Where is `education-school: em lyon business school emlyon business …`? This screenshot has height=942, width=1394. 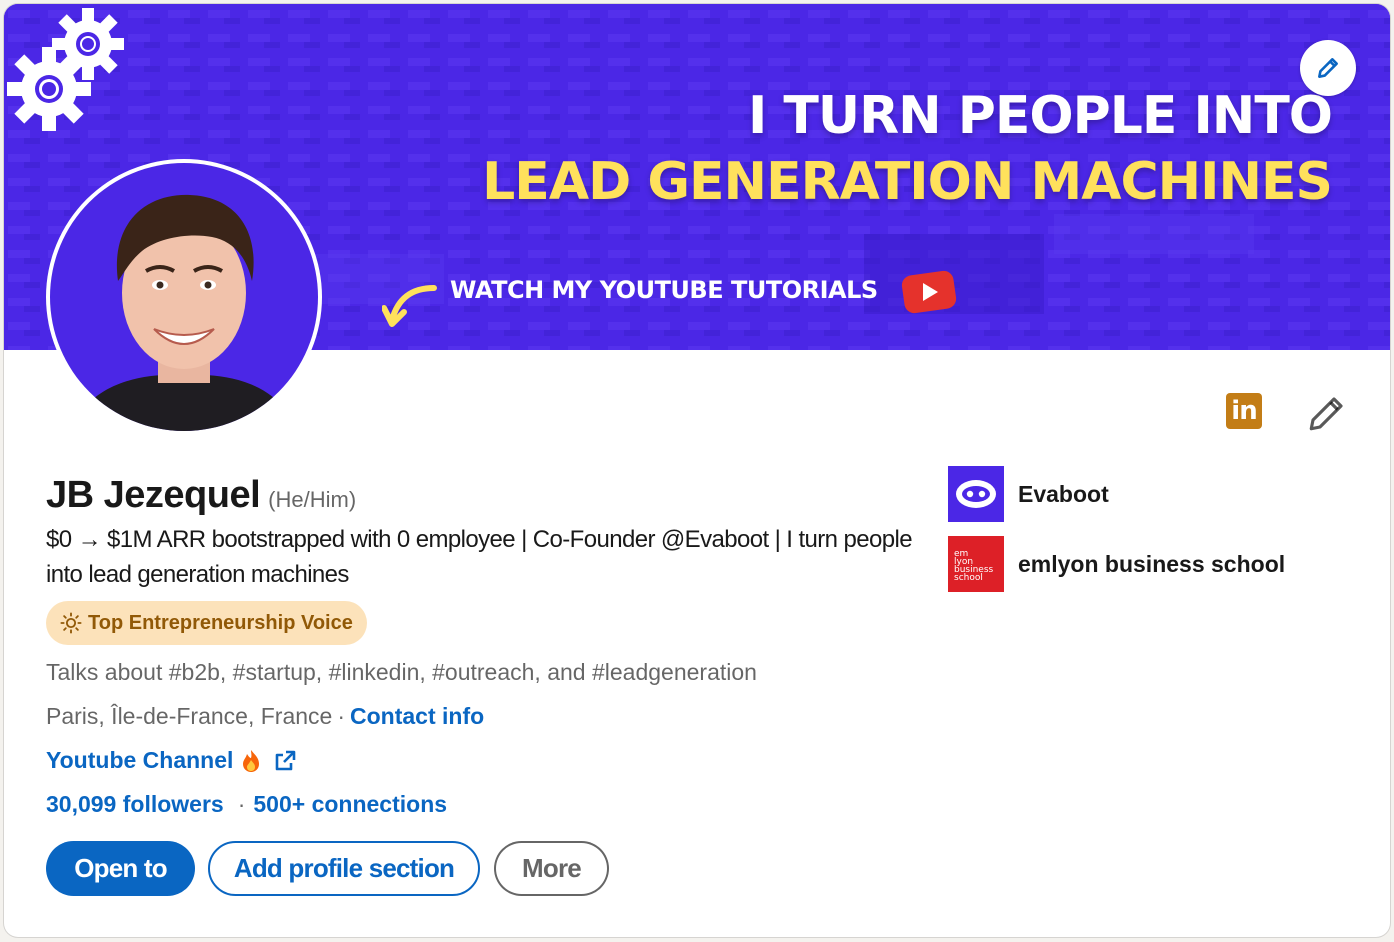 education-school: em lyon business school emlyon business … is located at coordinates (1116, 564).